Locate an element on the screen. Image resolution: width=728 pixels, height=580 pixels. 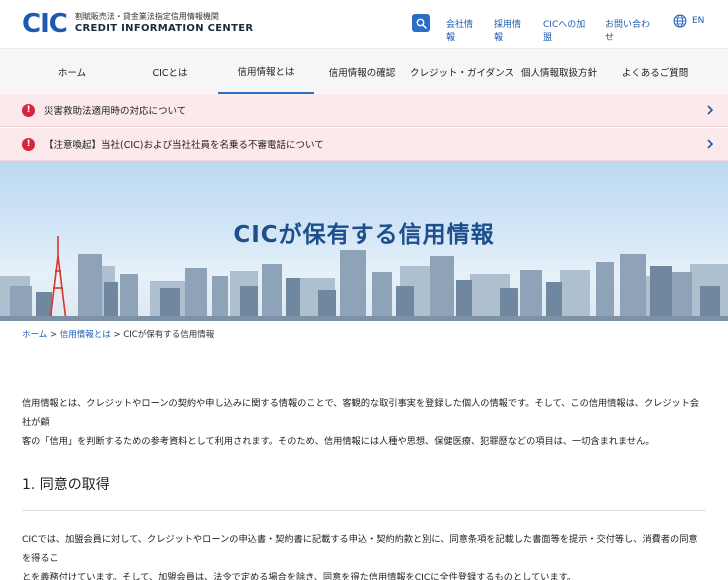
nav-item-credit-guidance: クレジット・ガイダンス is located at coordinates (462, 71).